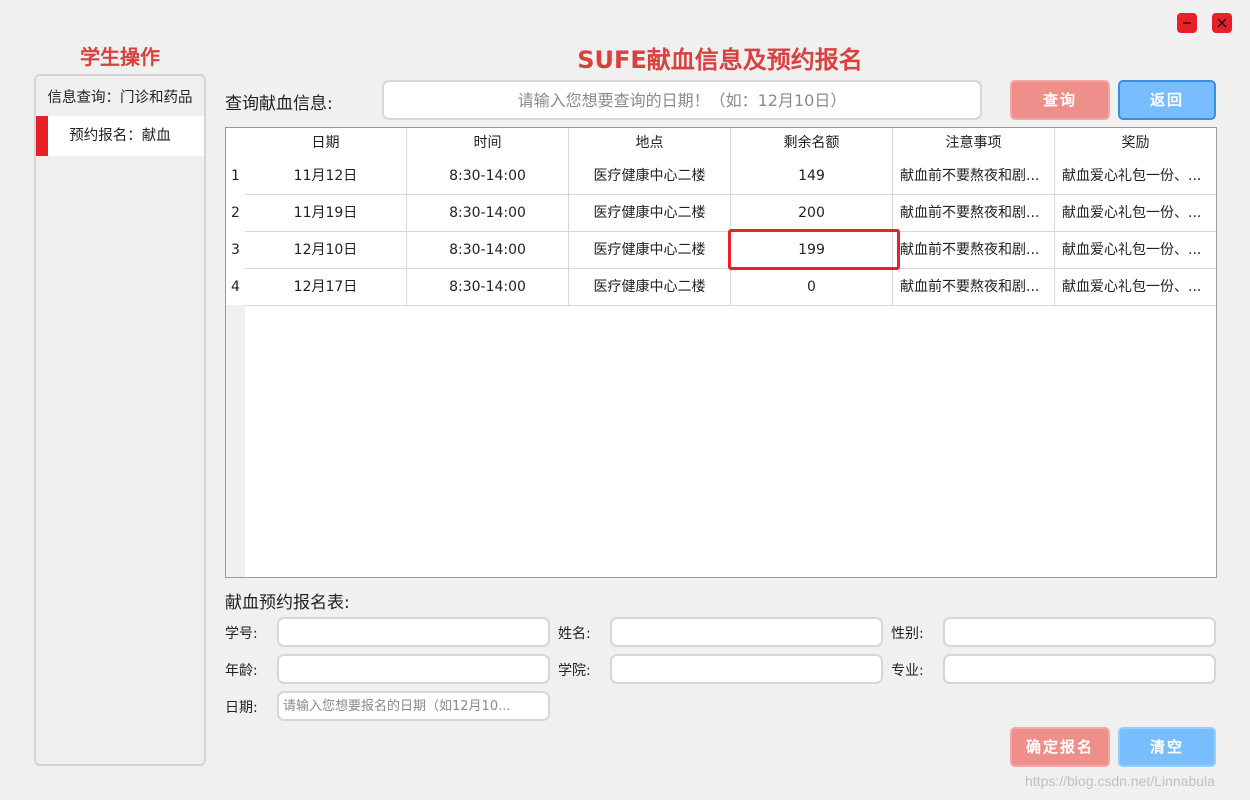 The width and height of the screenshot is (1250, 800). Describe the element at coordinates (326, 213) in the screenshot. I see `table-cell-date: 11月19日` at that location.